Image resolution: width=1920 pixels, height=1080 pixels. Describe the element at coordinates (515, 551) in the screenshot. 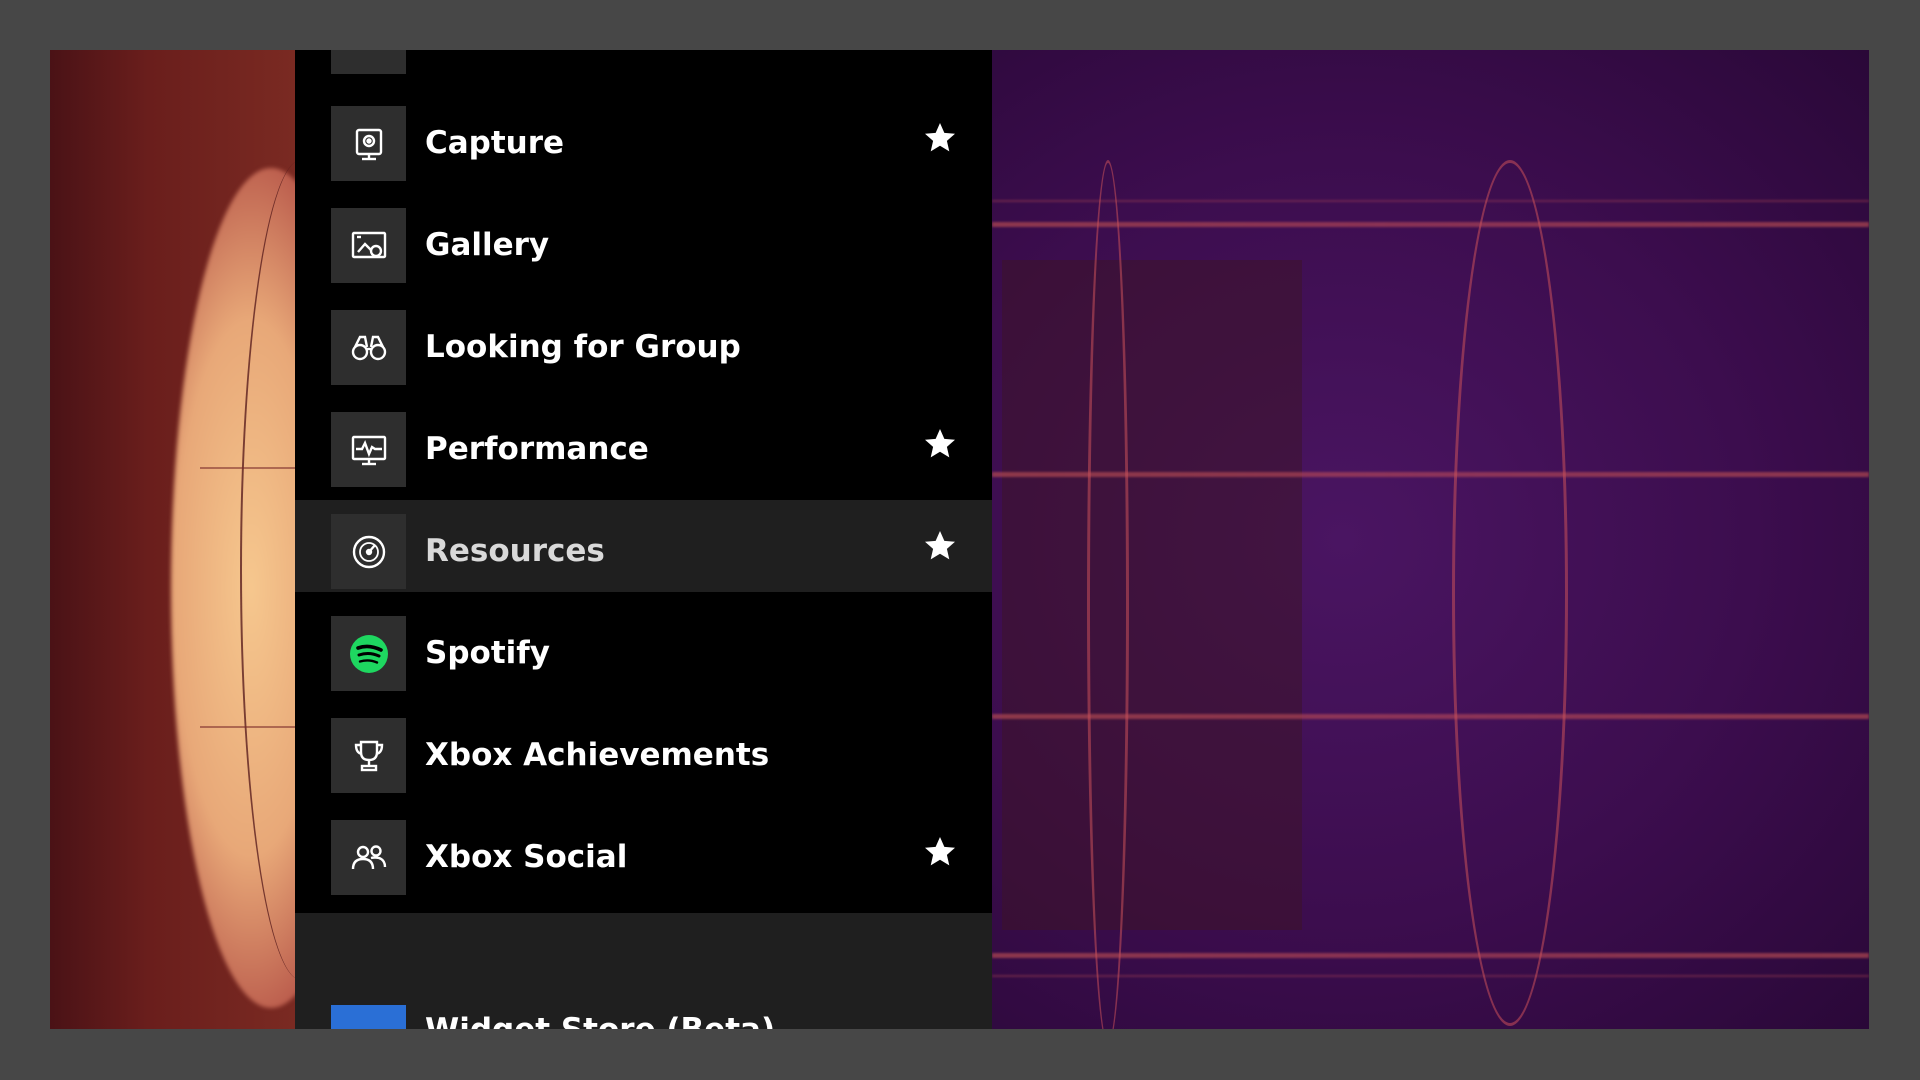

I see `menu-item-label: Resources` at that location.